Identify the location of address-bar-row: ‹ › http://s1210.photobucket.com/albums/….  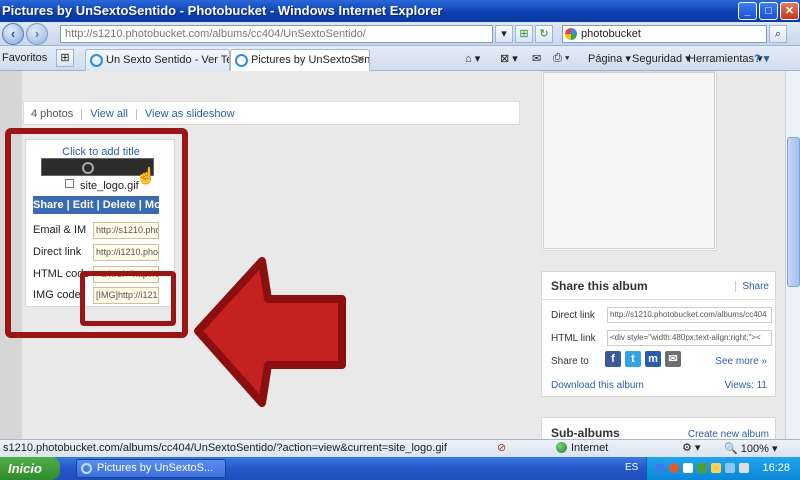
(400, 34).